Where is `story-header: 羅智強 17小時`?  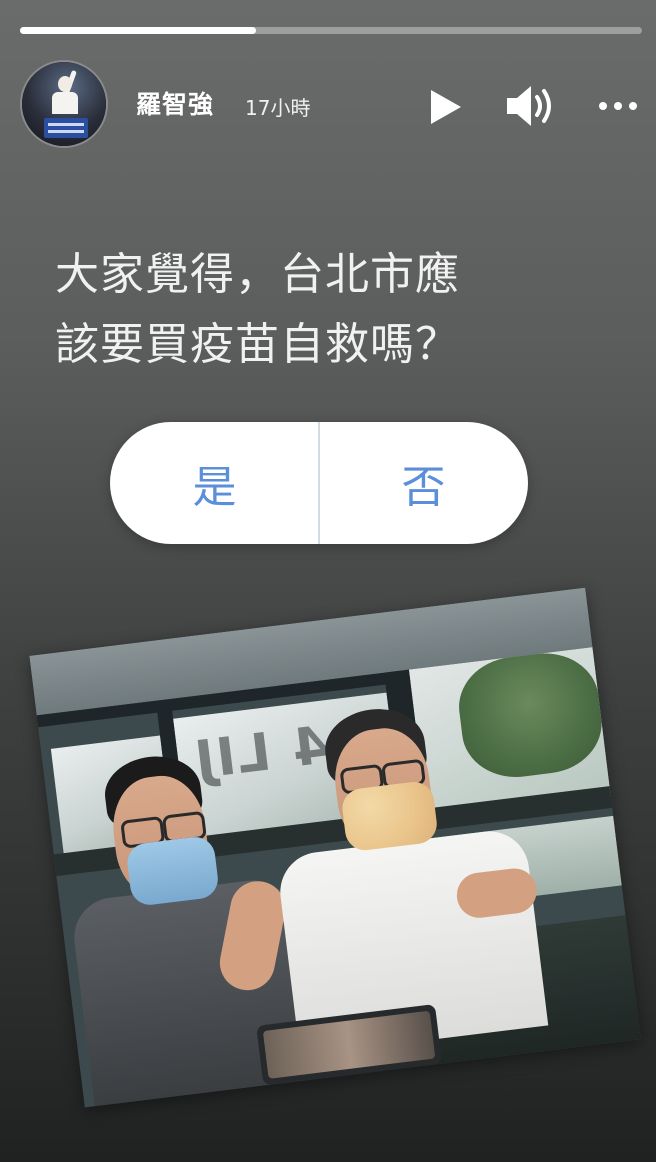 story-header: 羅智強 17小時 is located at coordinates (329, 107).